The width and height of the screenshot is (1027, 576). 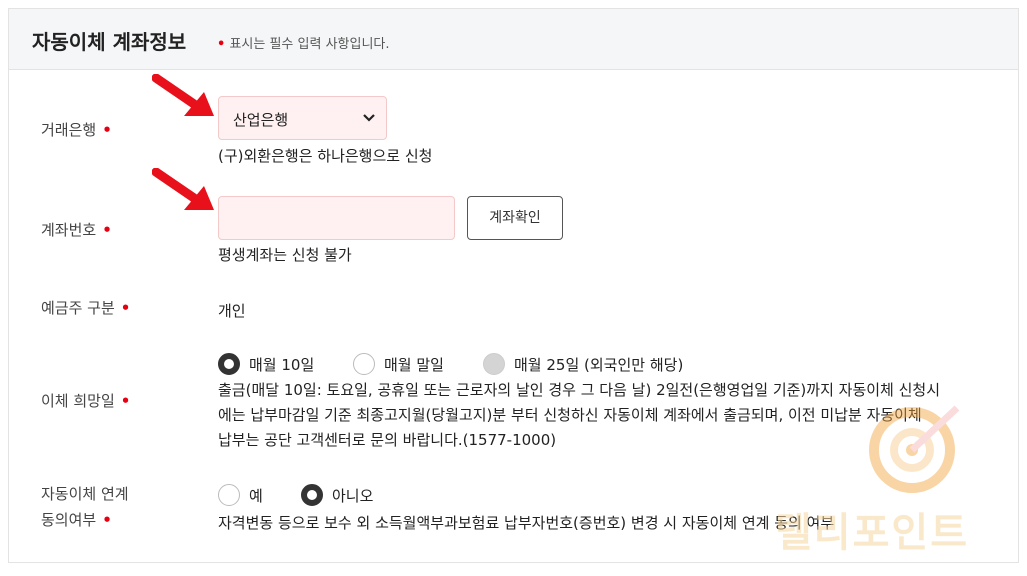 What do you see at coordinates (336, 218) in the screenshot?
I see `account-number-input` at bounding box center [336, 218].